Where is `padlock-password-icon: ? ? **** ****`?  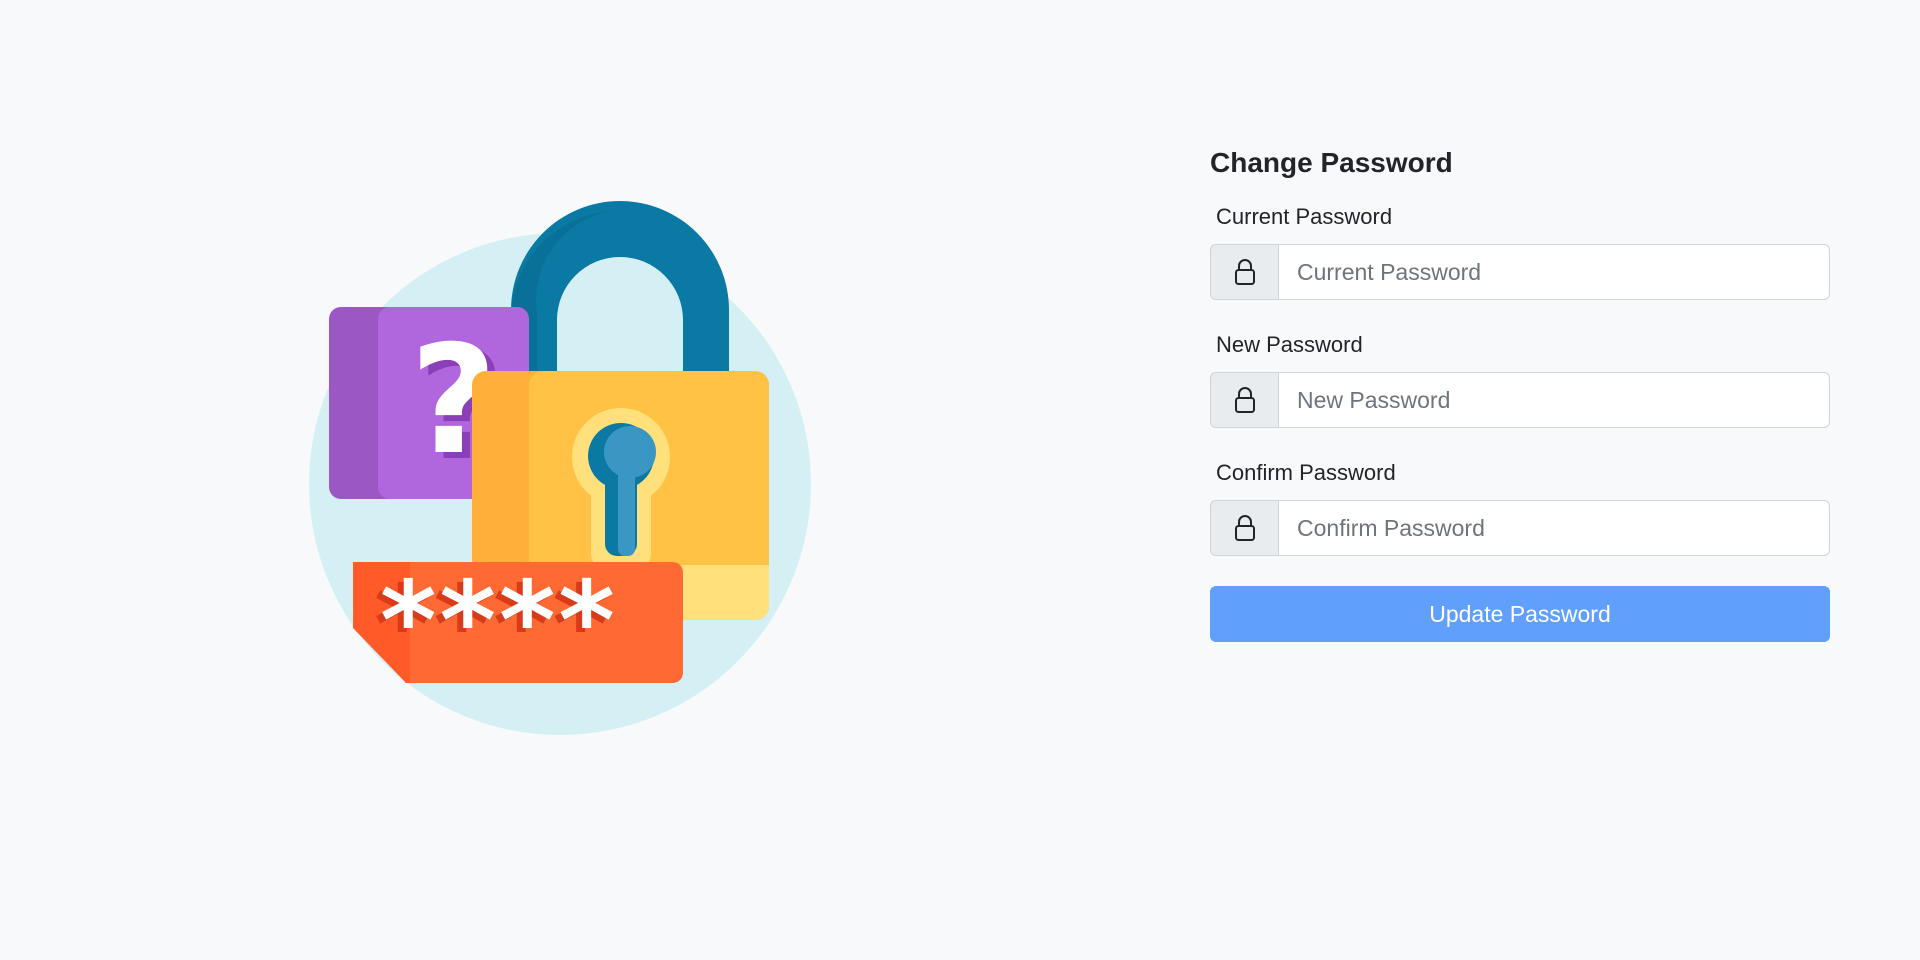 padlock-password-icon: ? ? **** **** is located at coordinates (560, 468).